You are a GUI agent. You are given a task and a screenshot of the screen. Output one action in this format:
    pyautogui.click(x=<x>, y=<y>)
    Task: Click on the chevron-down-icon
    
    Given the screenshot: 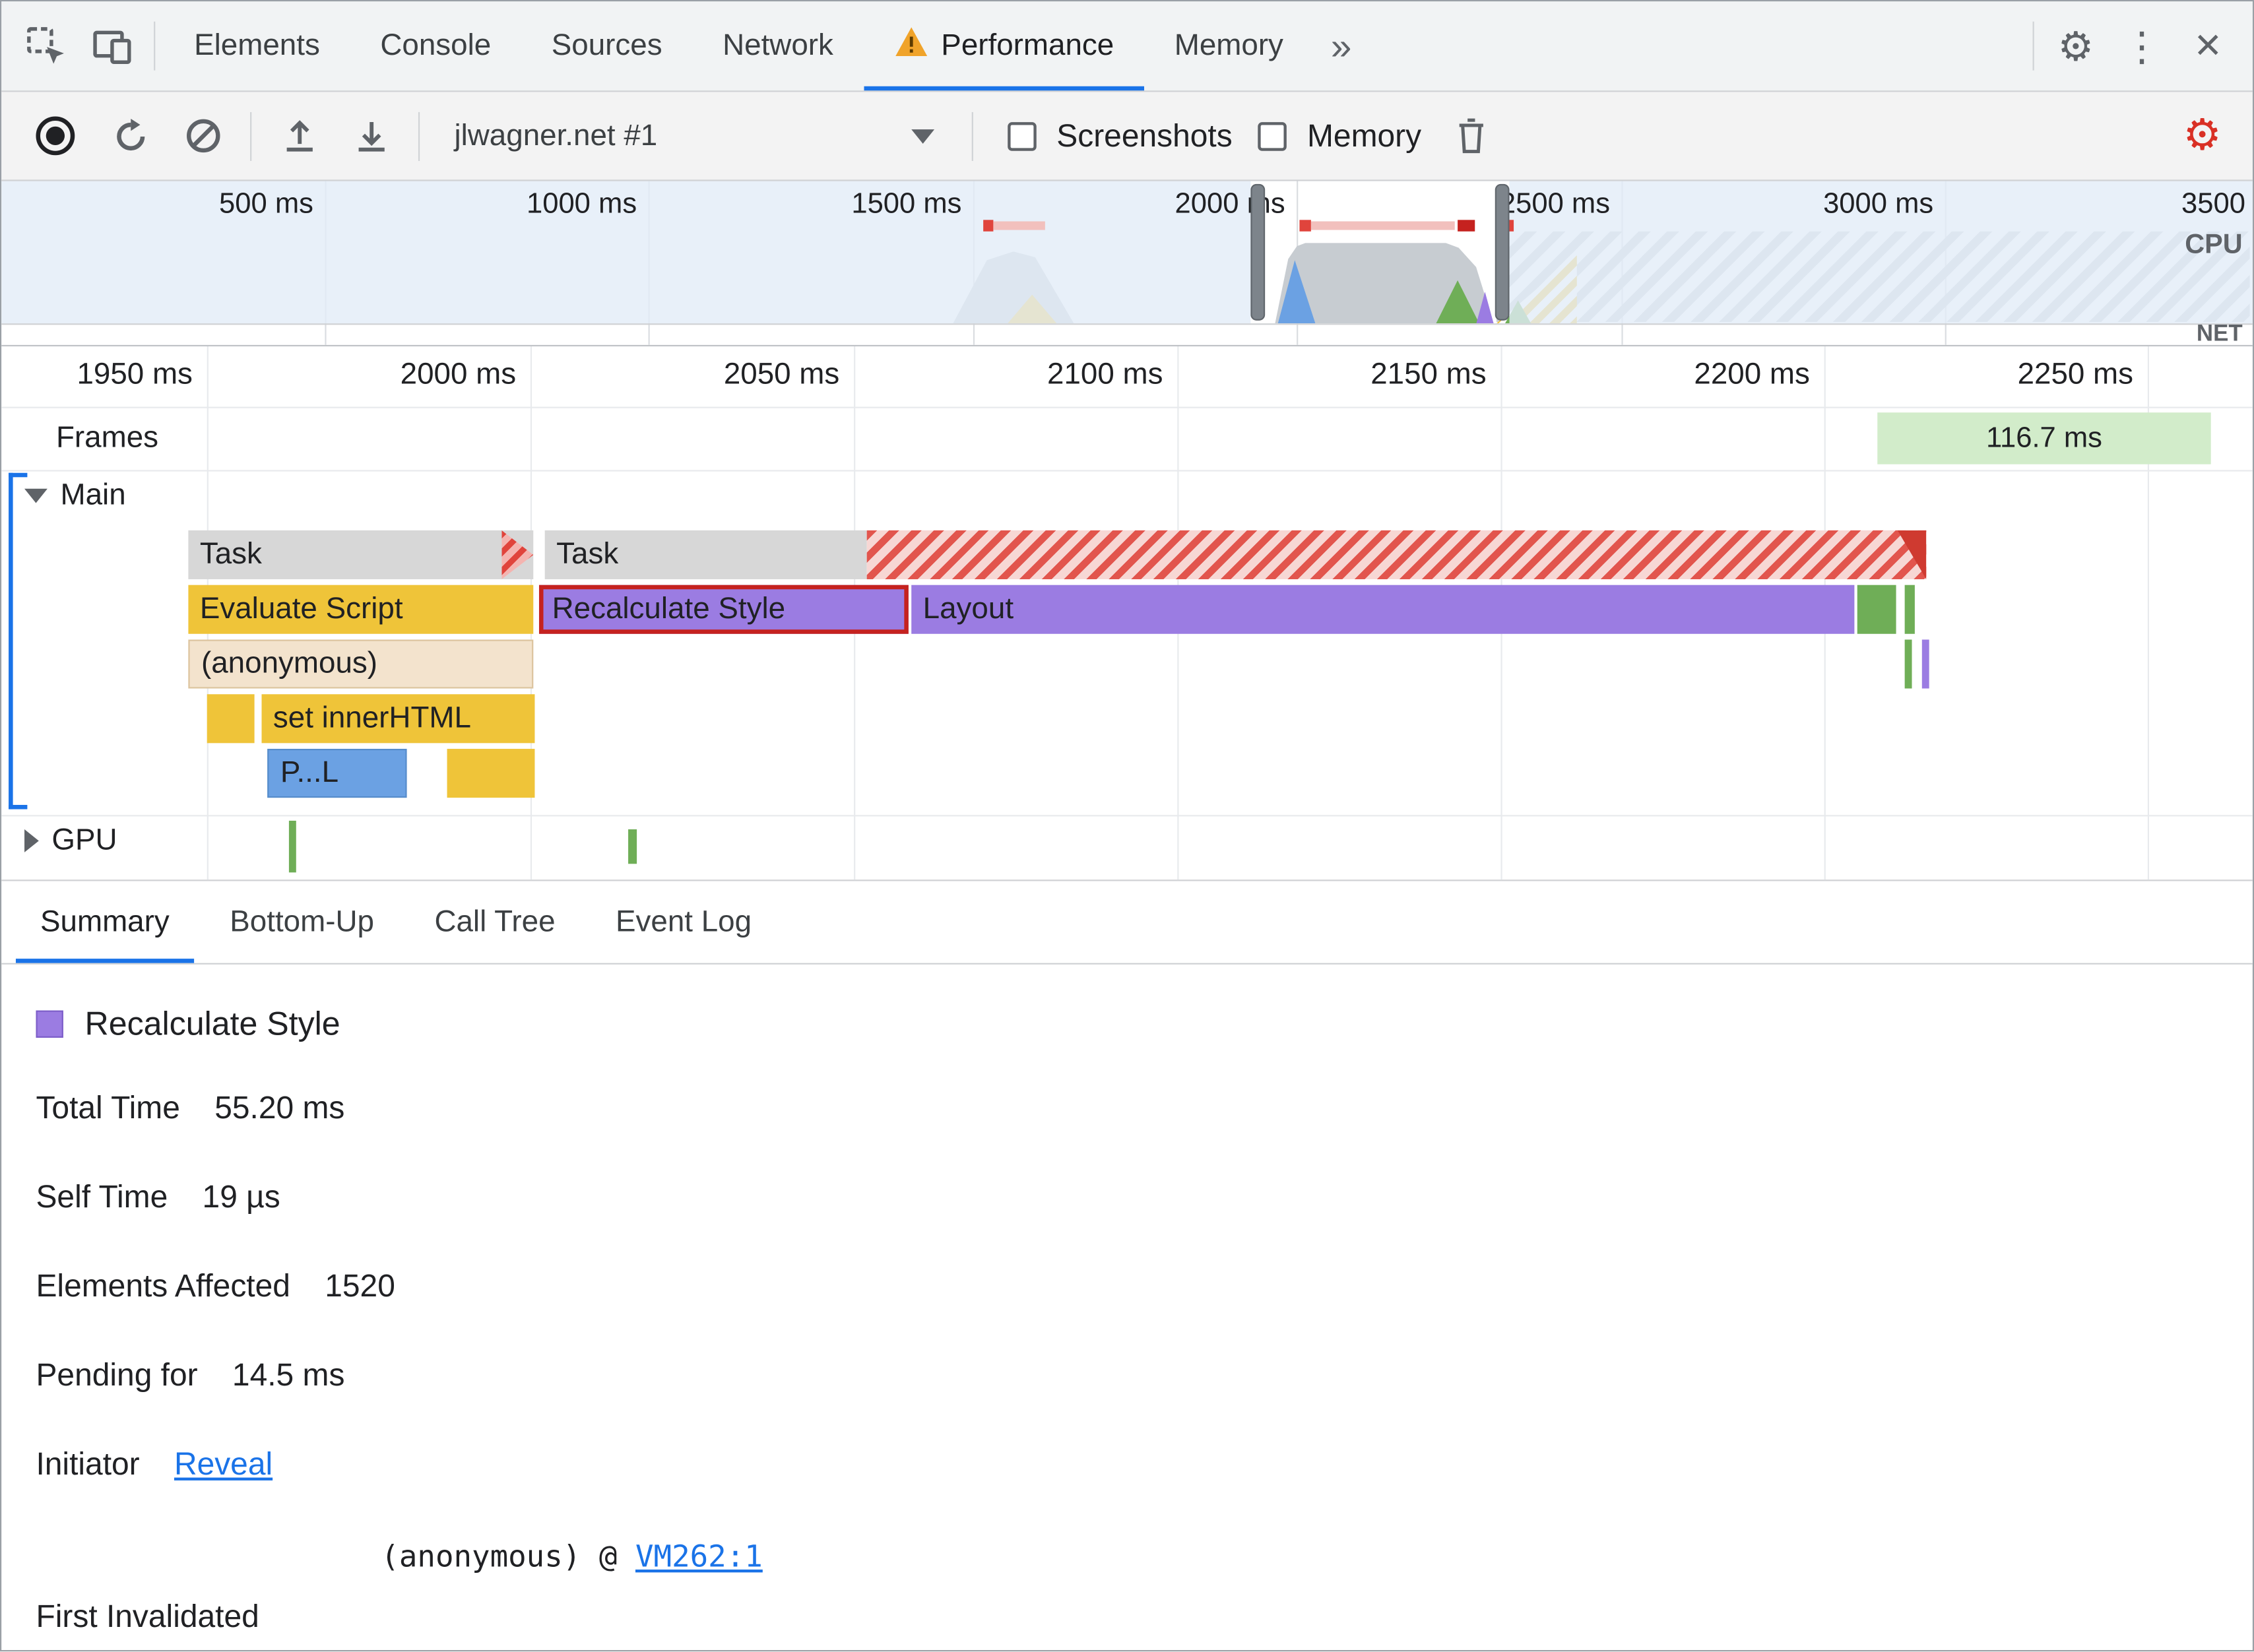 What is the action you would take?
    pyautogui.click(x=923, y=135)
    